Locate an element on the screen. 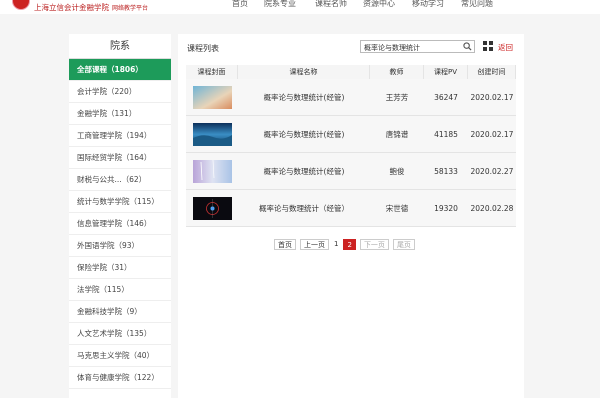 The width and height of the screenshot is (600, 398). table-row: 概率论与数理统计(经管) 唐锦谱 41185 2020.02.17 is located at coordinates (351, 134).